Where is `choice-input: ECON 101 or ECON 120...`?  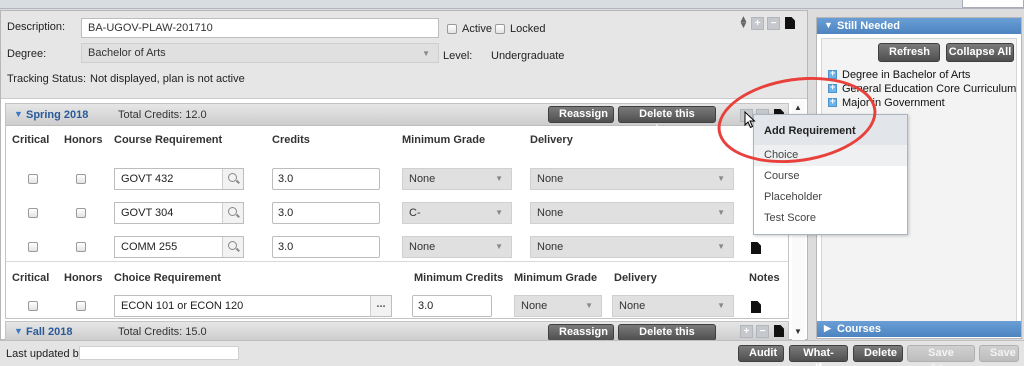 choice-input: ECON 101 or ECON 120... is located at coordinates (253, 306).